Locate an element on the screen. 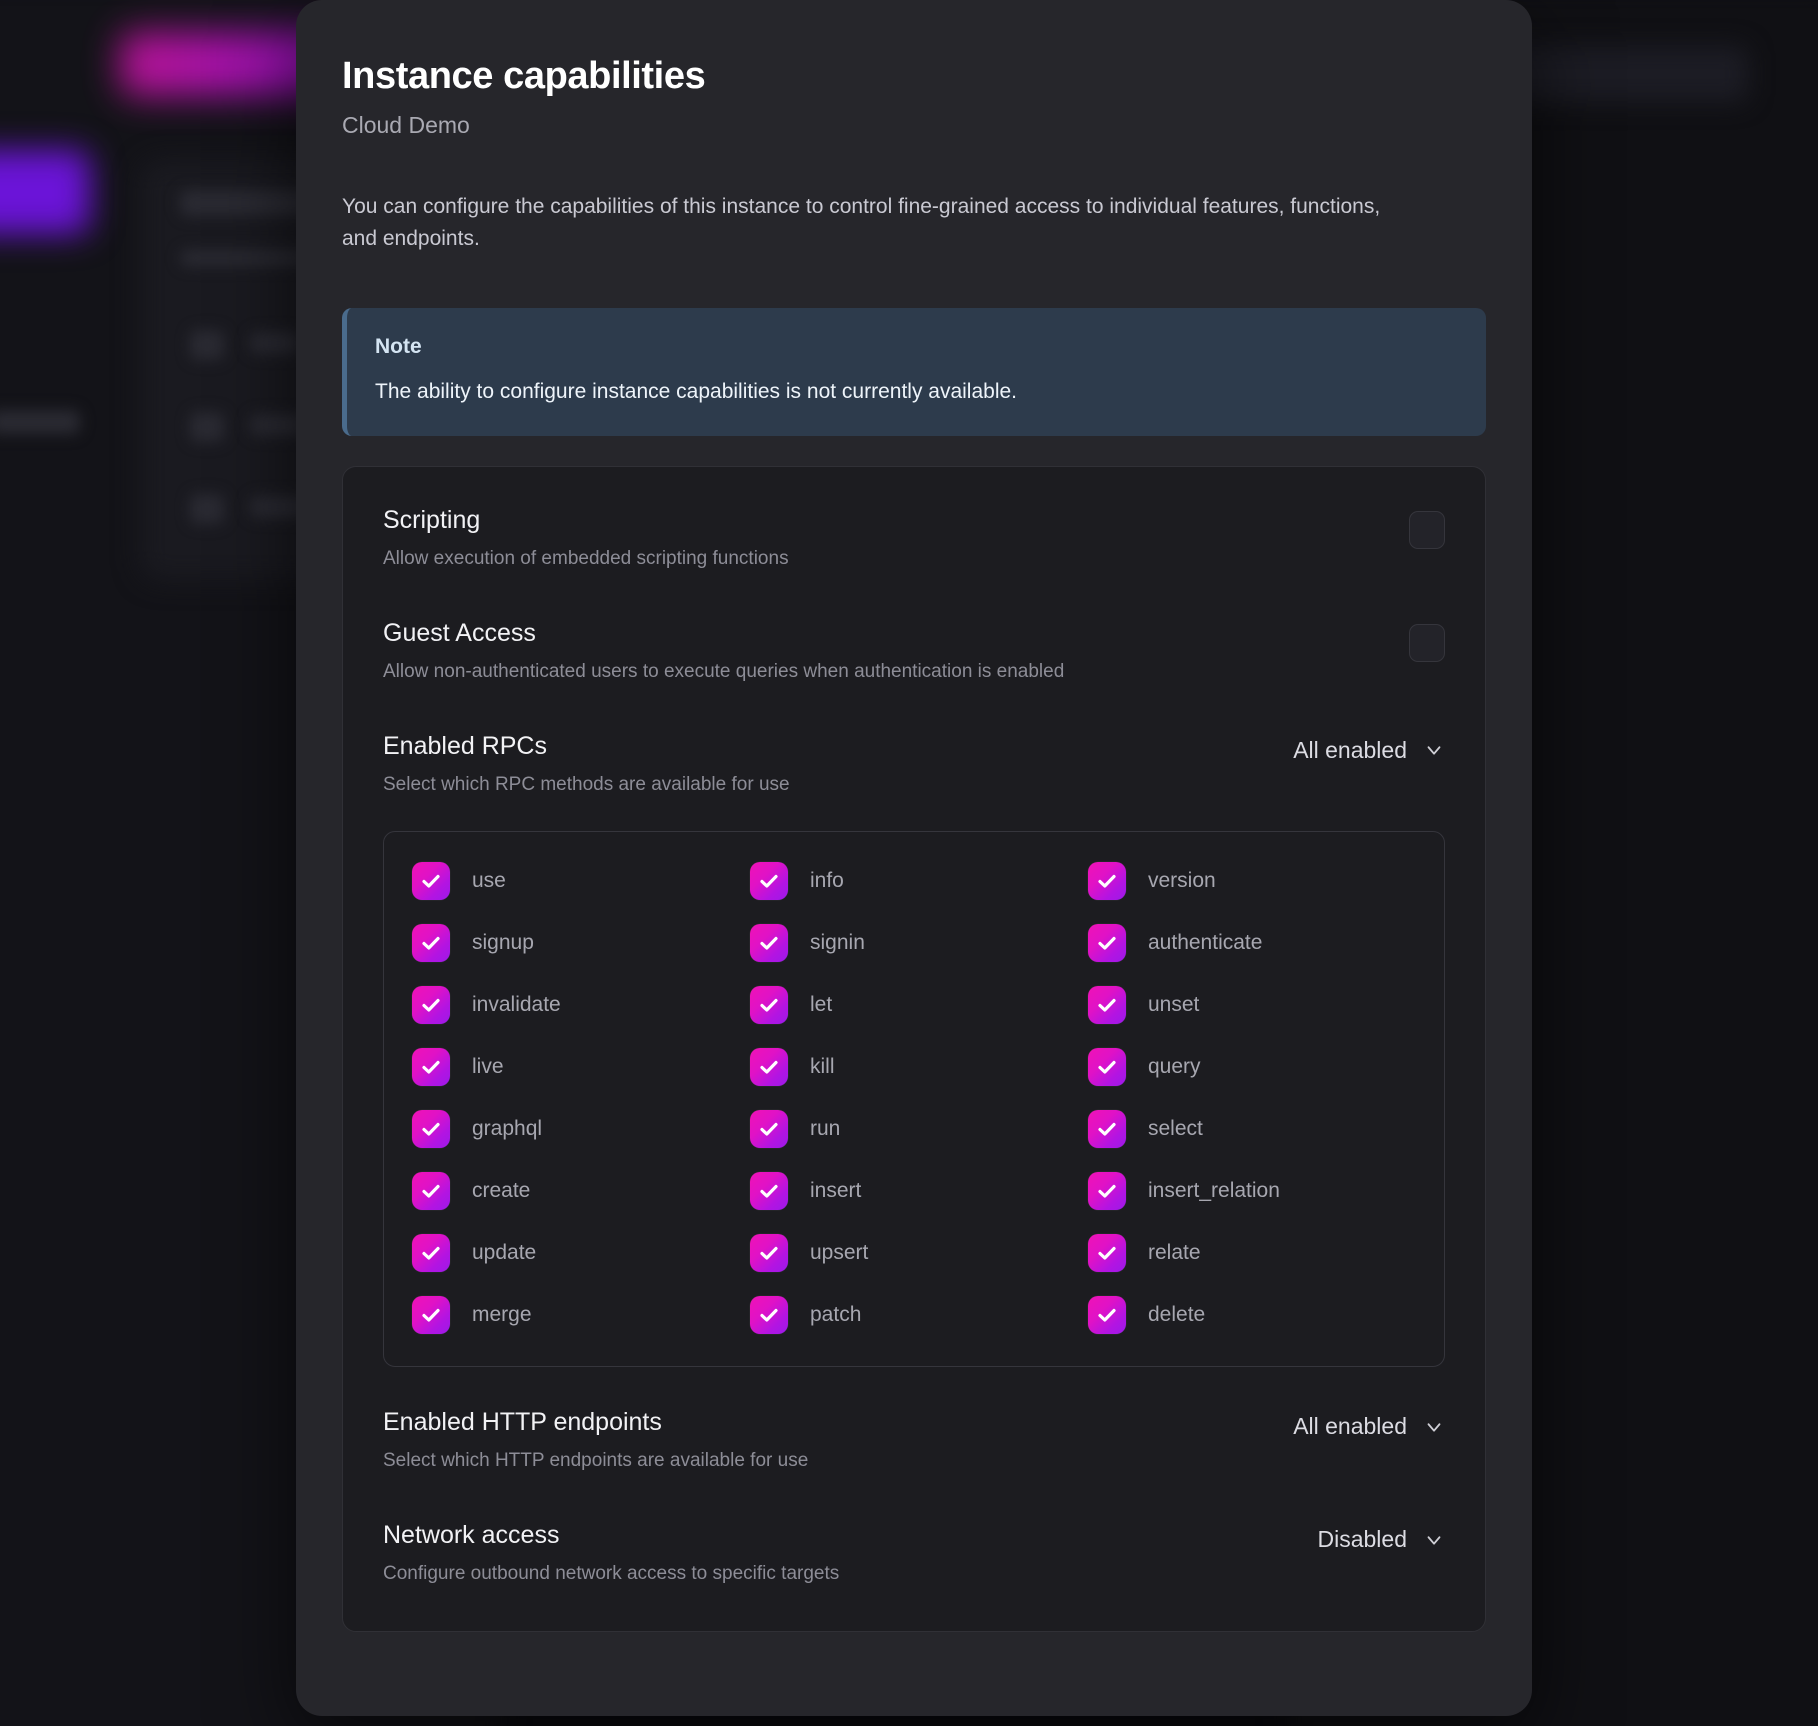 This screenshot has width=1818, height=1726. rpc-method-label: kill is located at coordinates (822, 1067).